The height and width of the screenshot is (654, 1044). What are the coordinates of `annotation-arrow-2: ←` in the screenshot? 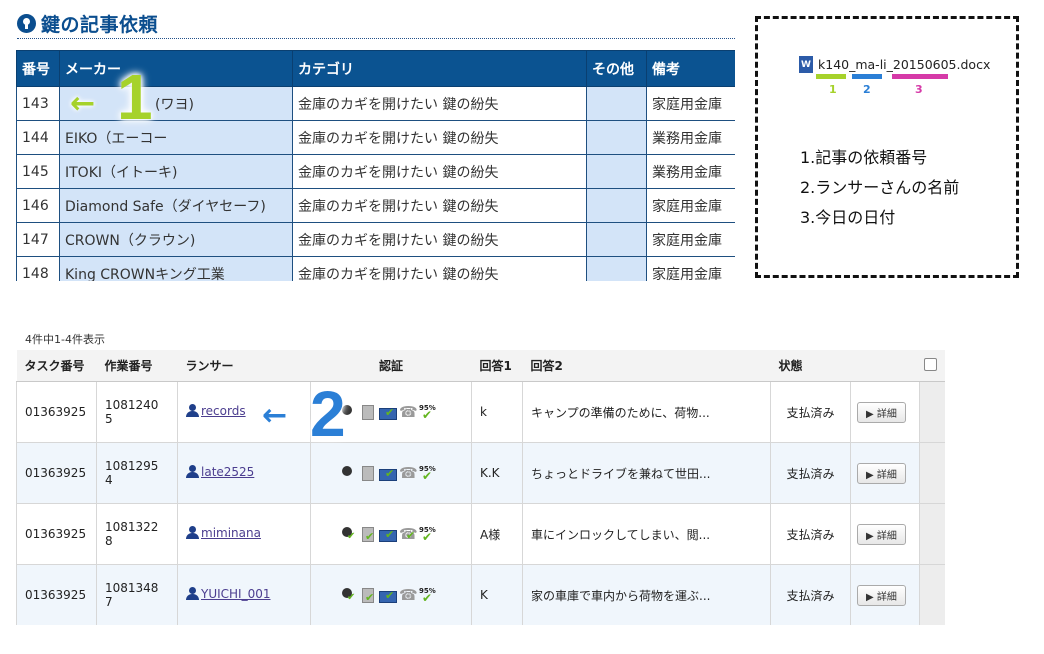 It's located at (275, 415).